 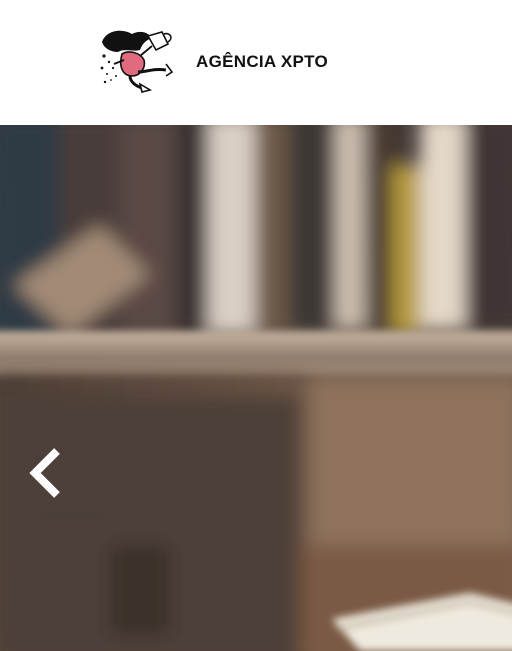 I want to click on chevron-left-icon, so click(x=44, y=473).